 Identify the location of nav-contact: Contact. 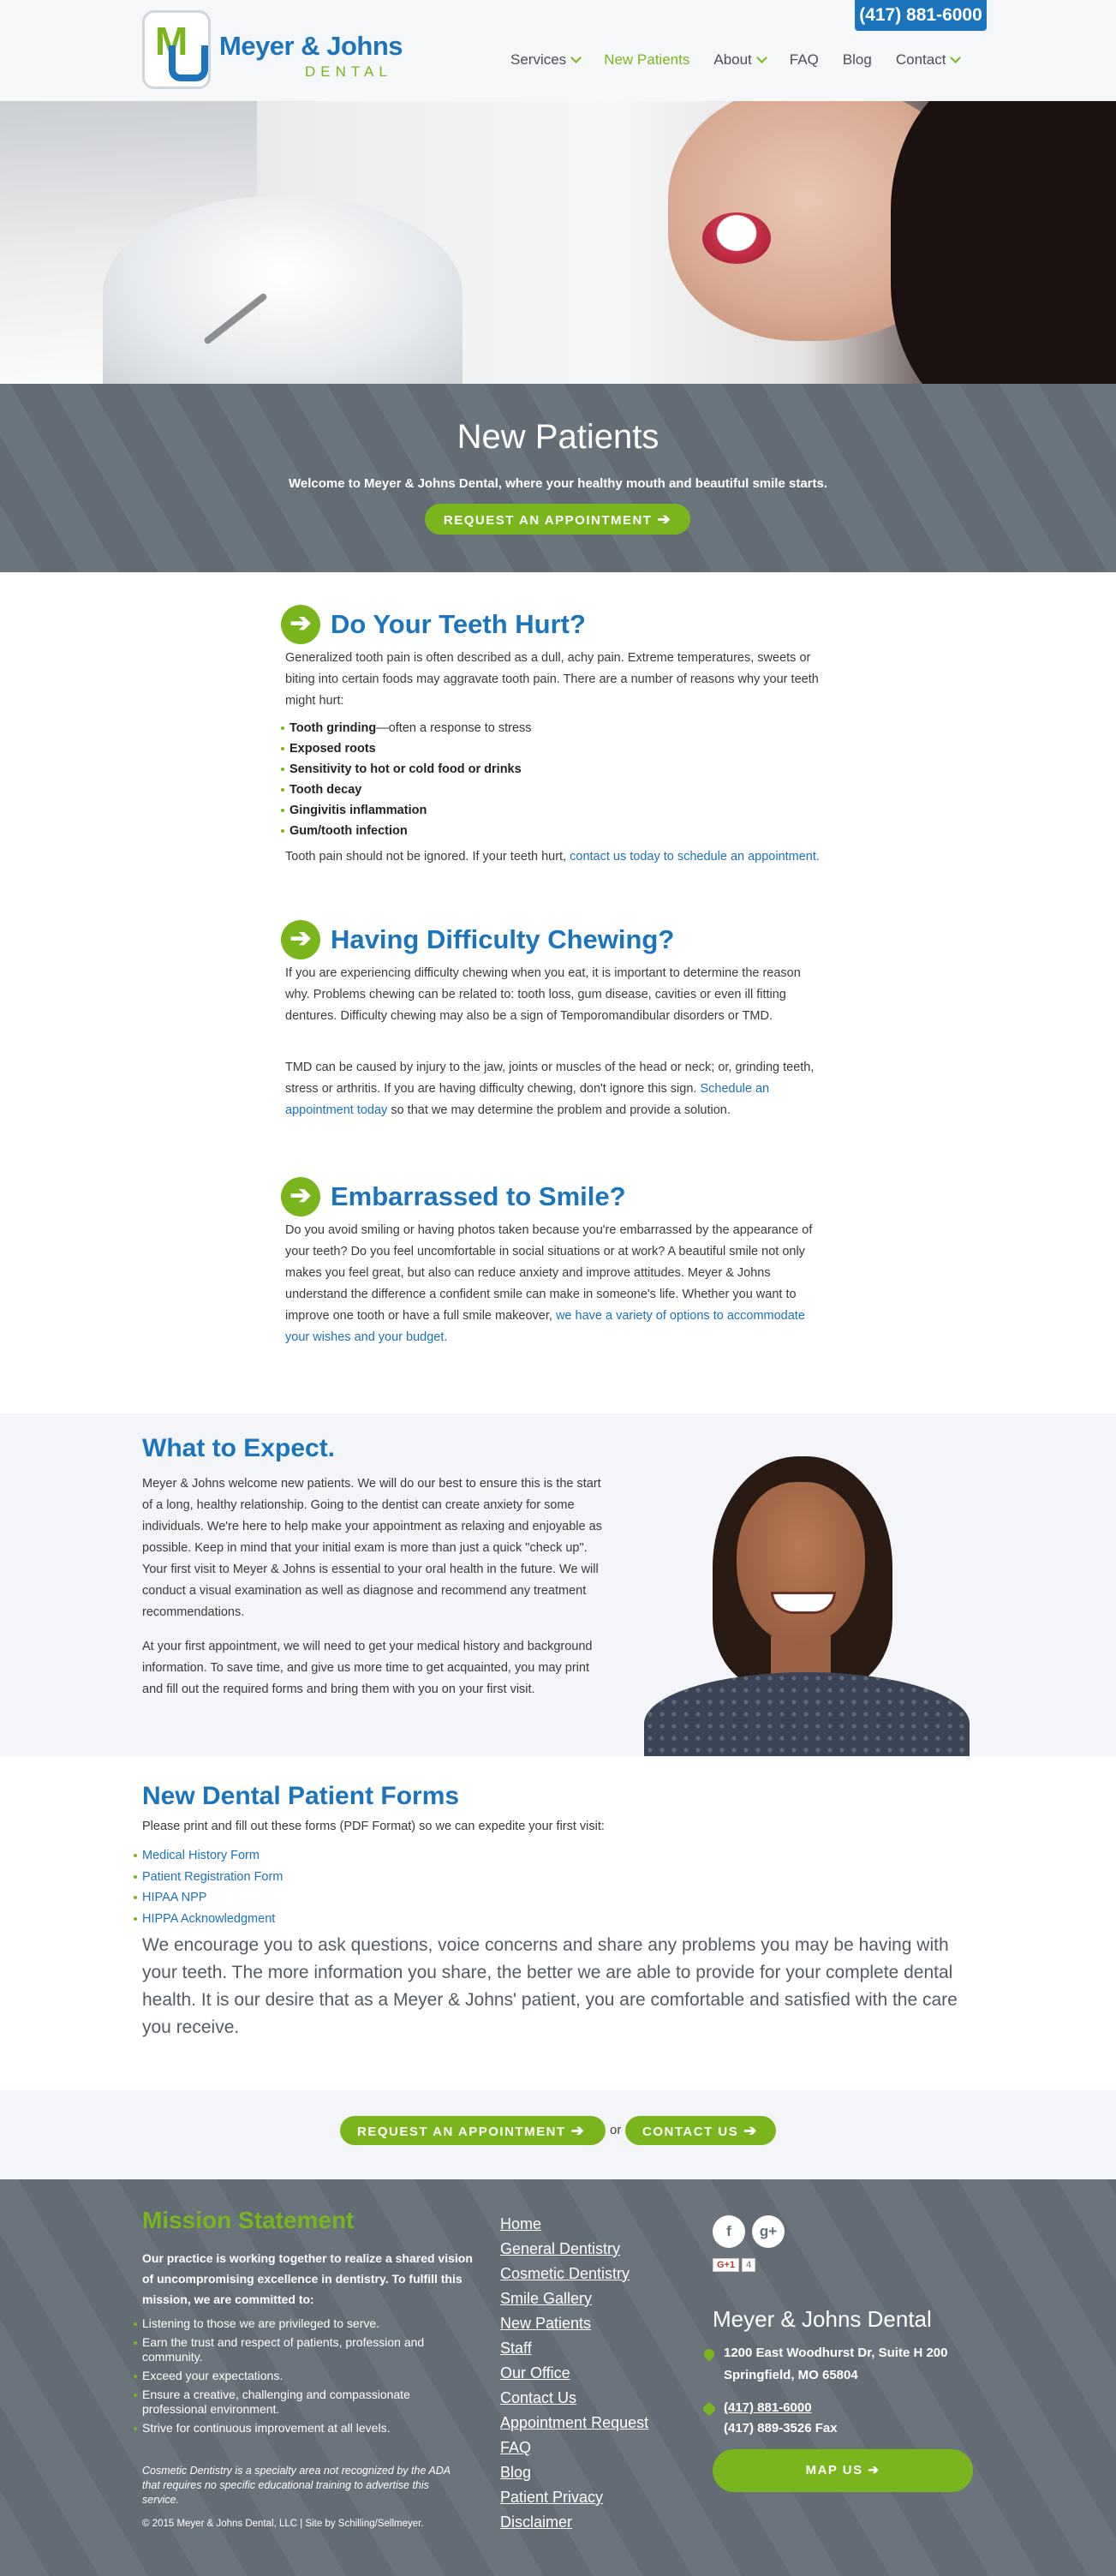
(929, 60).